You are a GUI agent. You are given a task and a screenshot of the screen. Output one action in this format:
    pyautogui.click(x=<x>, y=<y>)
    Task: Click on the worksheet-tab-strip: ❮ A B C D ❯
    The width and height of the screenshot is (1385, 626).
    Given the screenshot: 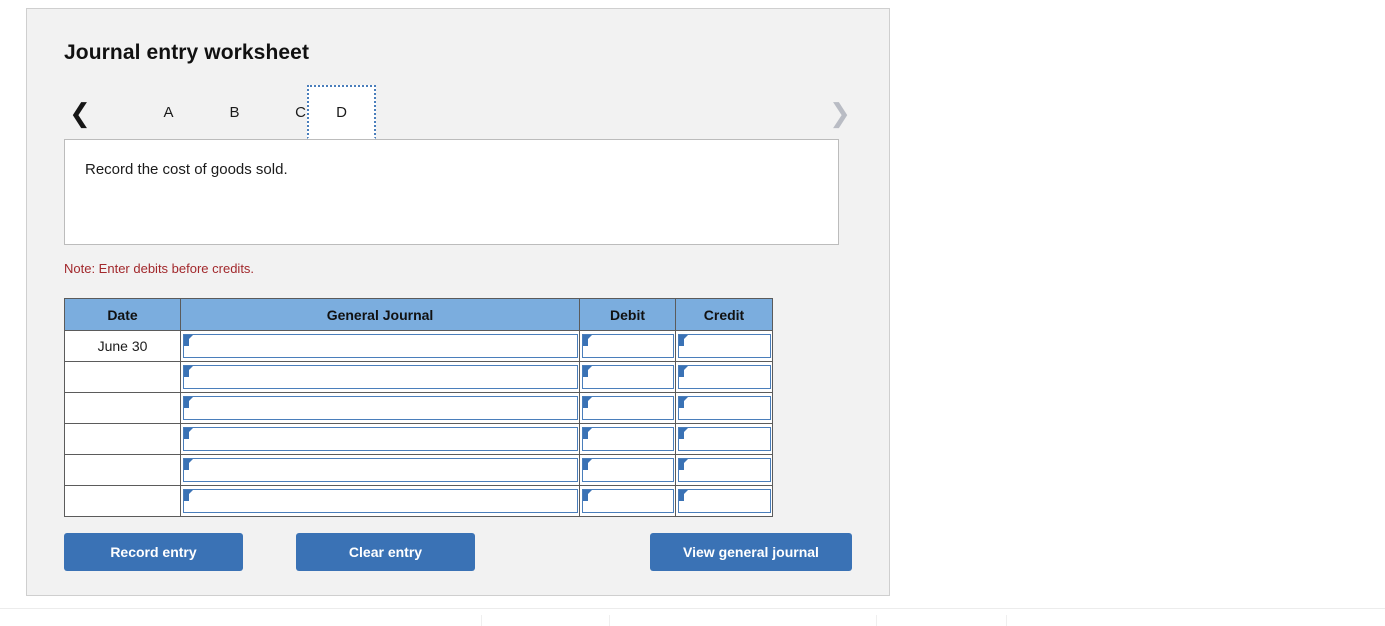 What is the action you would take?
    pyautogui.click(x=458, y=116)
    